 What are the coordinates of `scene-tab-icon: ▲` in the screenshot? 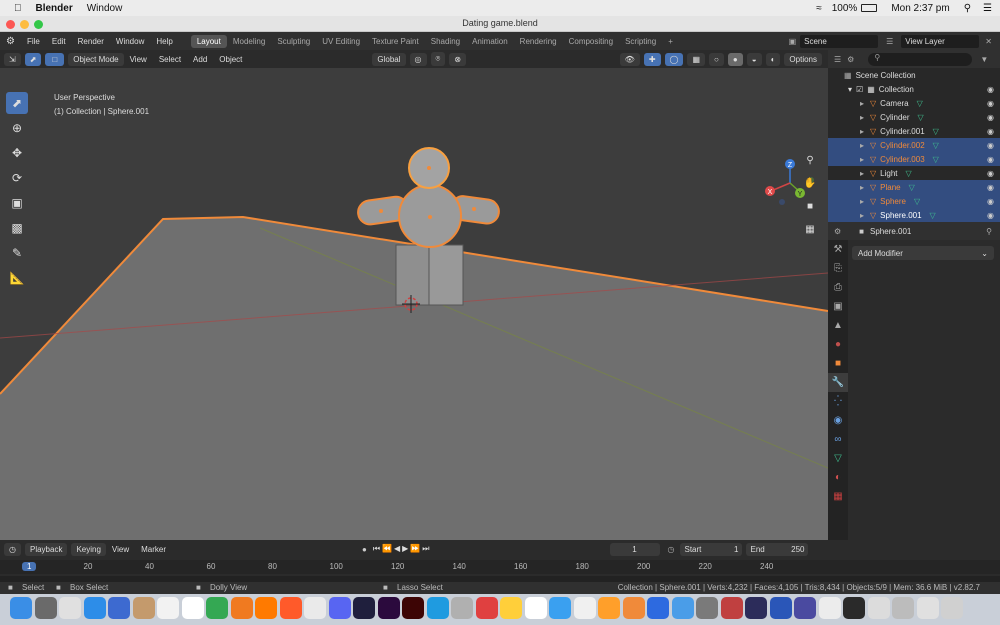 It's located at (838, 325).